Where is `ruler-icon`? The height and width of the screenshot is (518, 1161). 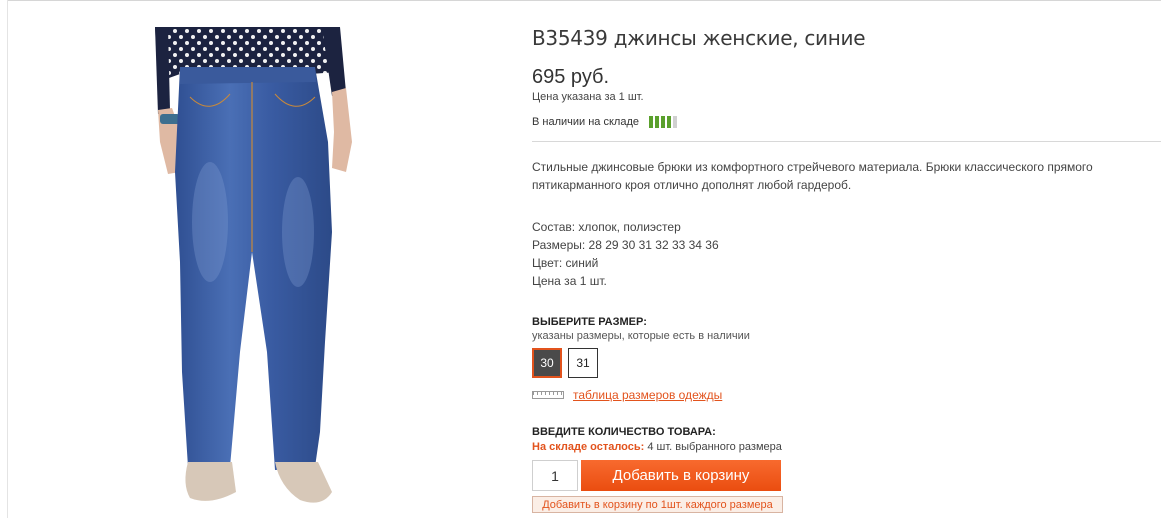 ruler-icon is located at coordinates (548, 395).